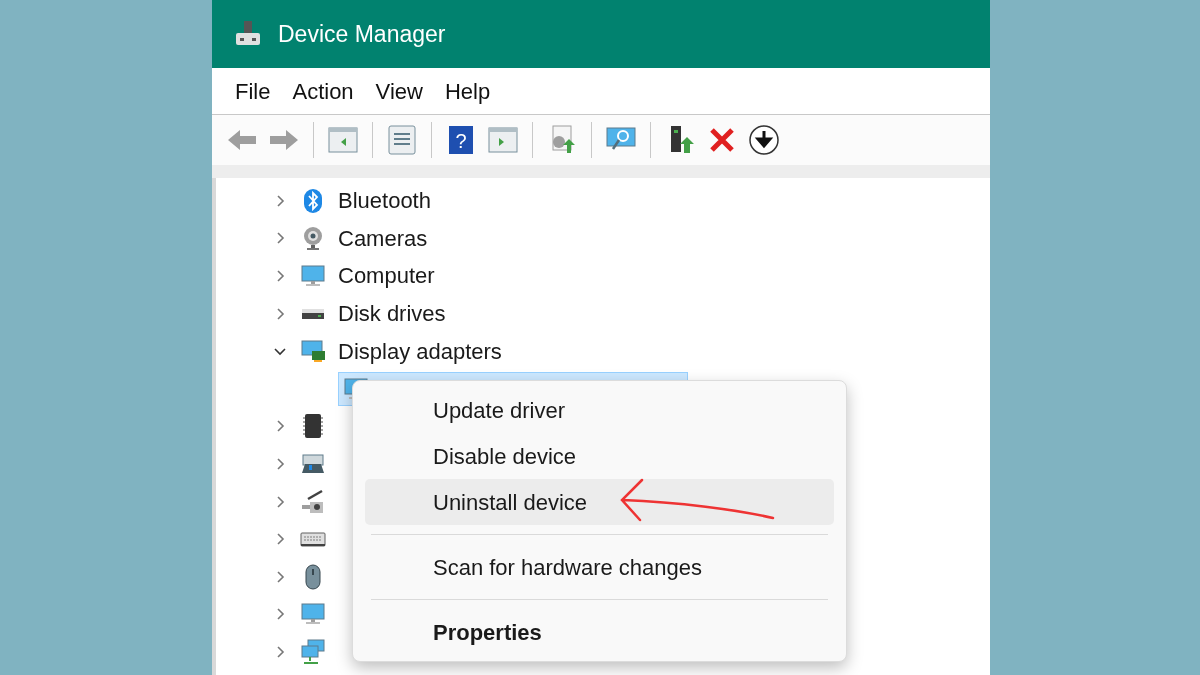  I want to click on context-menu-item: Disable device, so click(599, 456).